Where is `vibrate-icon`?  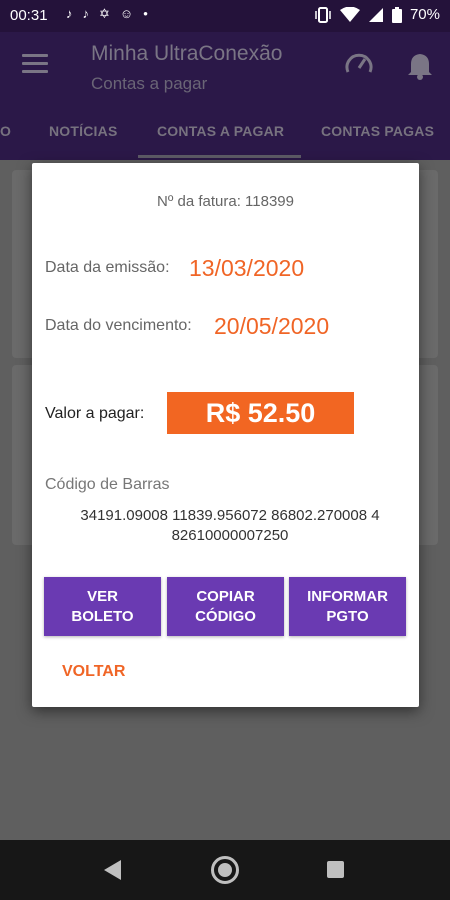 vibrate-icon is located at coordinates (323, 14).